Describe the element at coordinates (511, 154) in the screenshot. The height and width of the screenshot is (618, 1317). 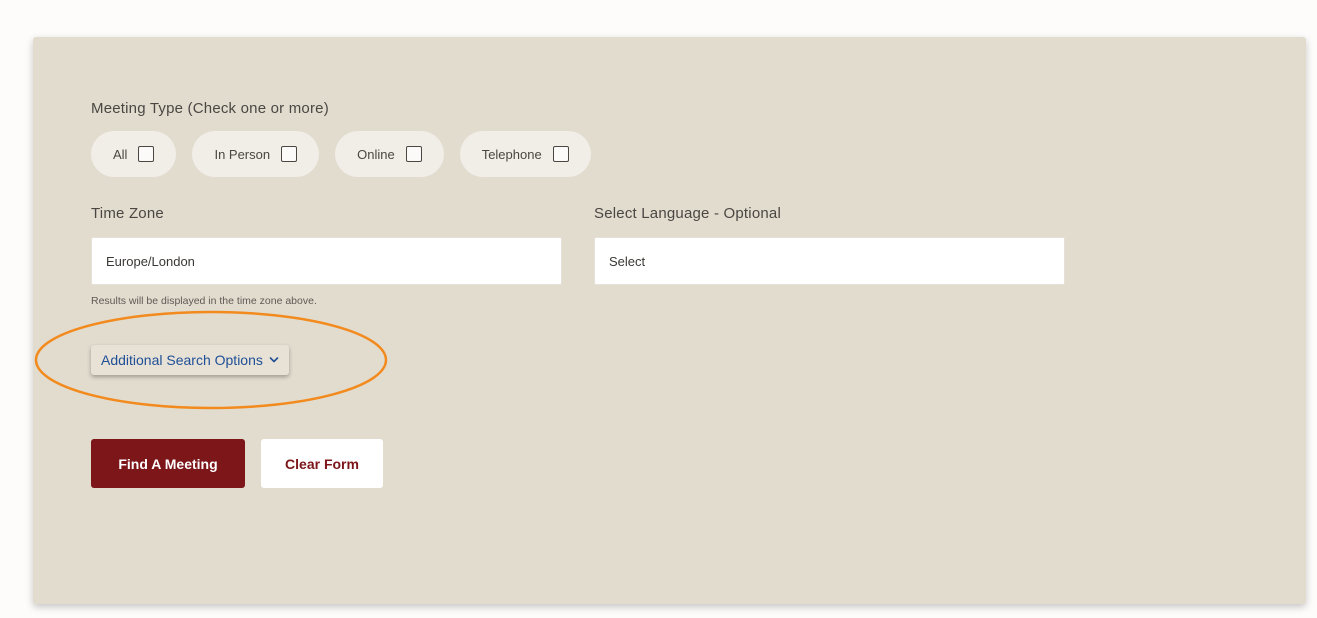
I see `meeting-type-telephone-label: Telephone` at that location.